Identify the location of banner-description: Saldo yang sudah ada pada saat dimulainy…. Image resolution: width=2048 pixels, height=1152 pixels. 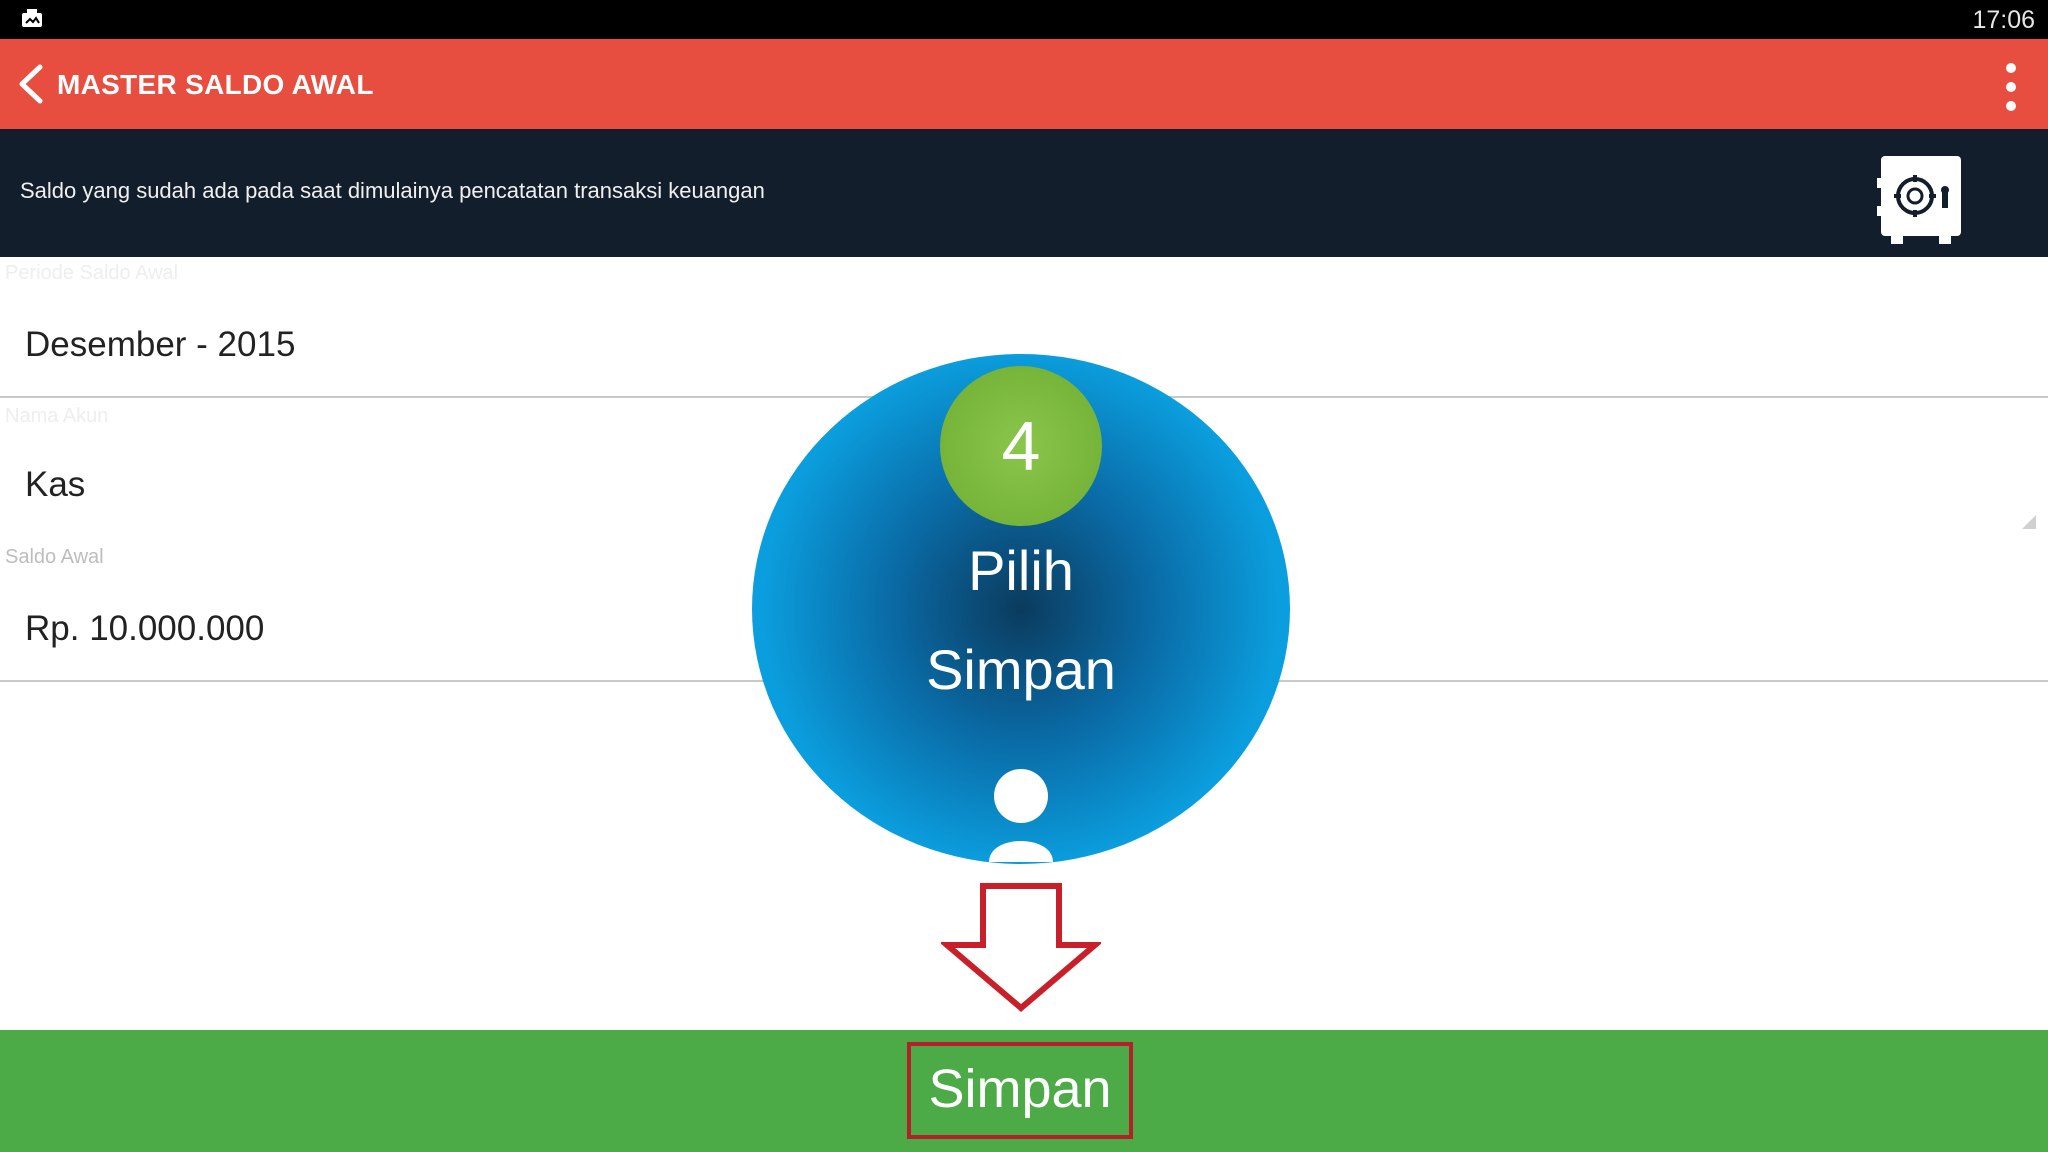
(392, 190).